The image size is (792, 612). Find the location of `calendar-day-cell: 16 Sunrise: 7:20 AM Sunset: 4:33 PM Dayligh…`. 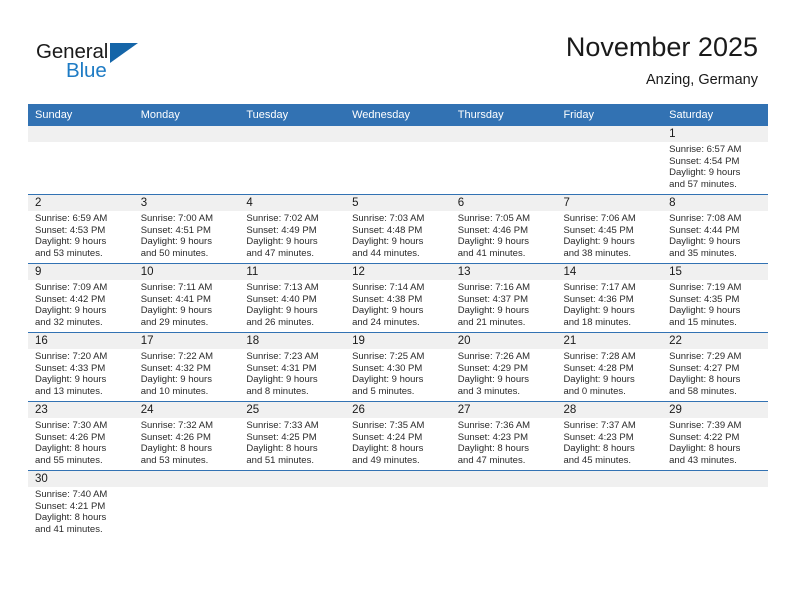

calendar-day-cell: 16 Sunrise: 7:20 AM Sunset: 4:33 PM Dayligh… is located at coordinates (81, 367).